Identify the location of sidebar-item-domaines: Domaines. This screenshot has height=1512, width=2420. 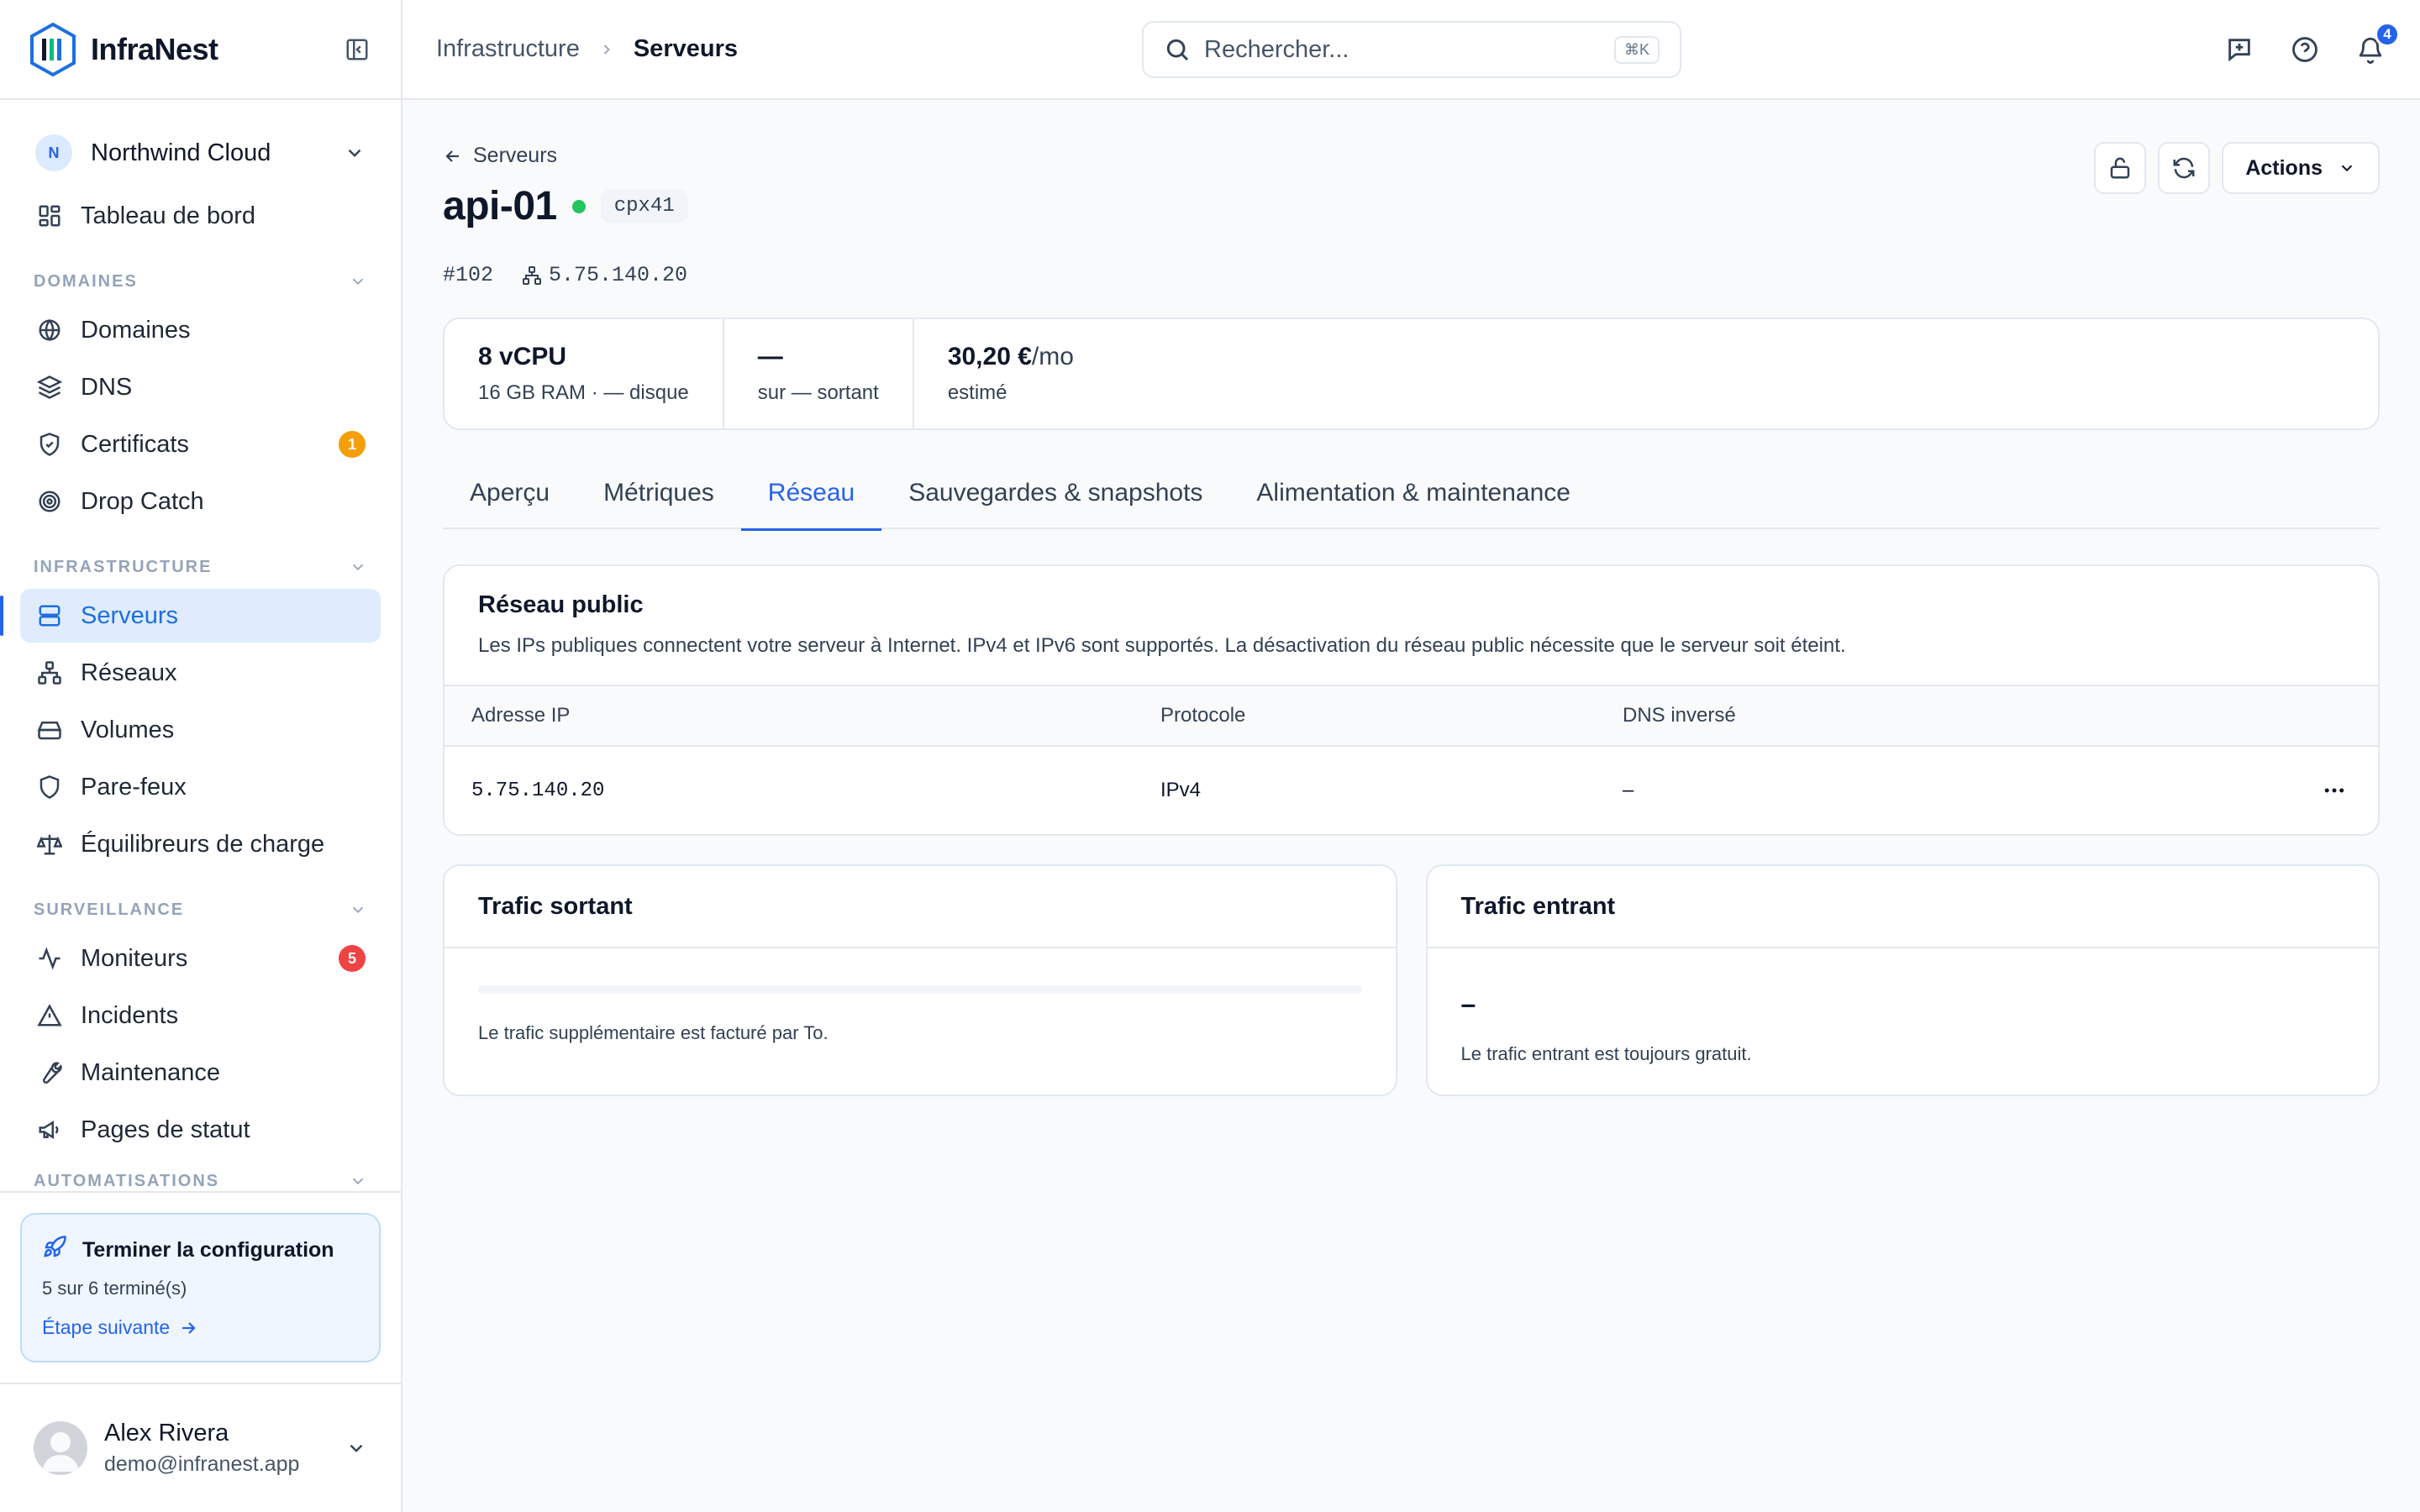
(200, 330).